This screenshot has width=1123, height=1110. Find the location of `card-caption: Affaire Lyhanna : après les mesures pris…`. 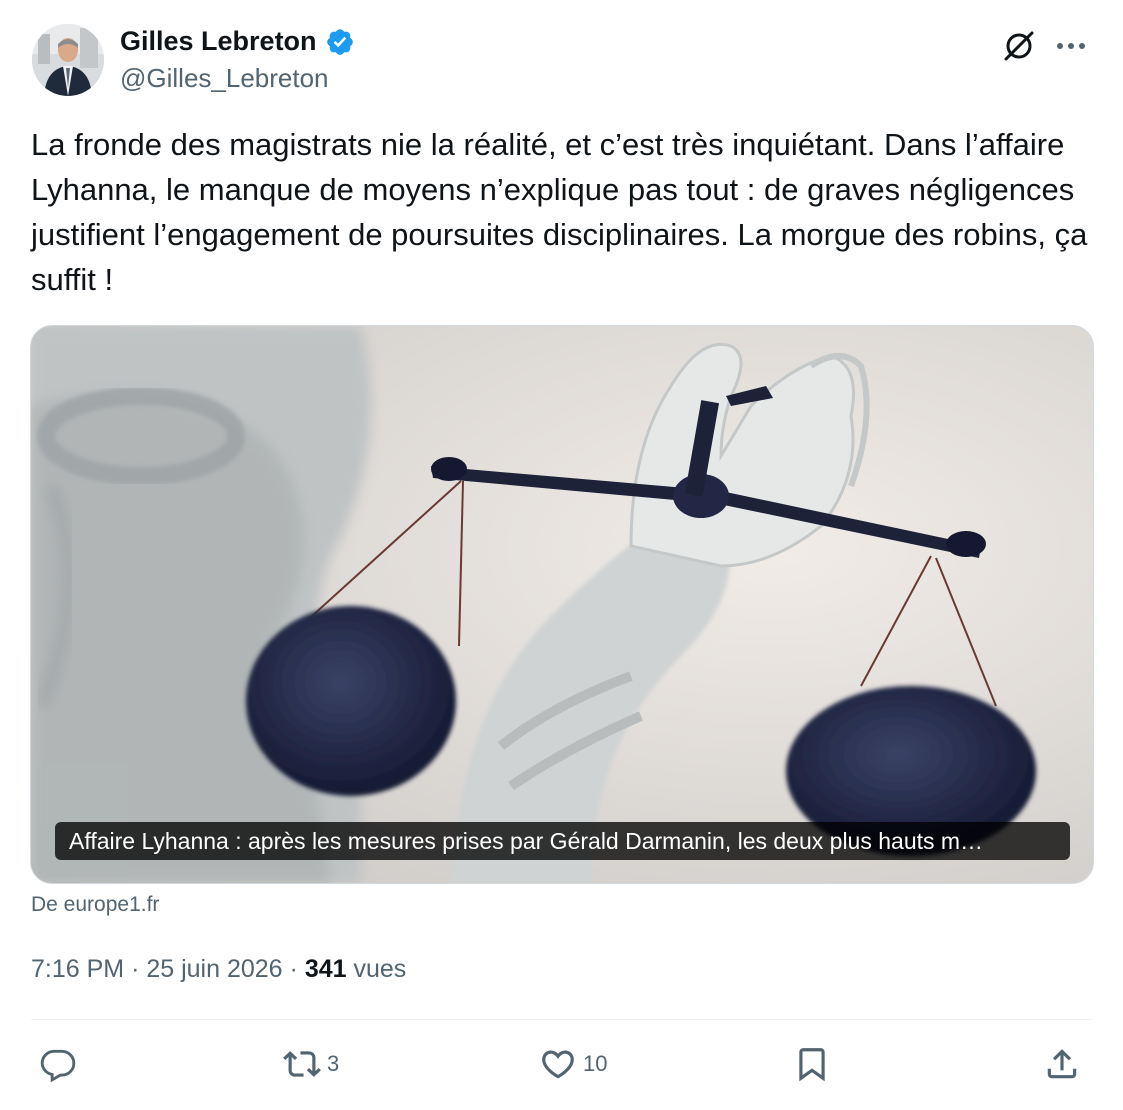

card-caption: Affaire Lyhanna : après les mesures pris… is located at coordinates (562, 841).